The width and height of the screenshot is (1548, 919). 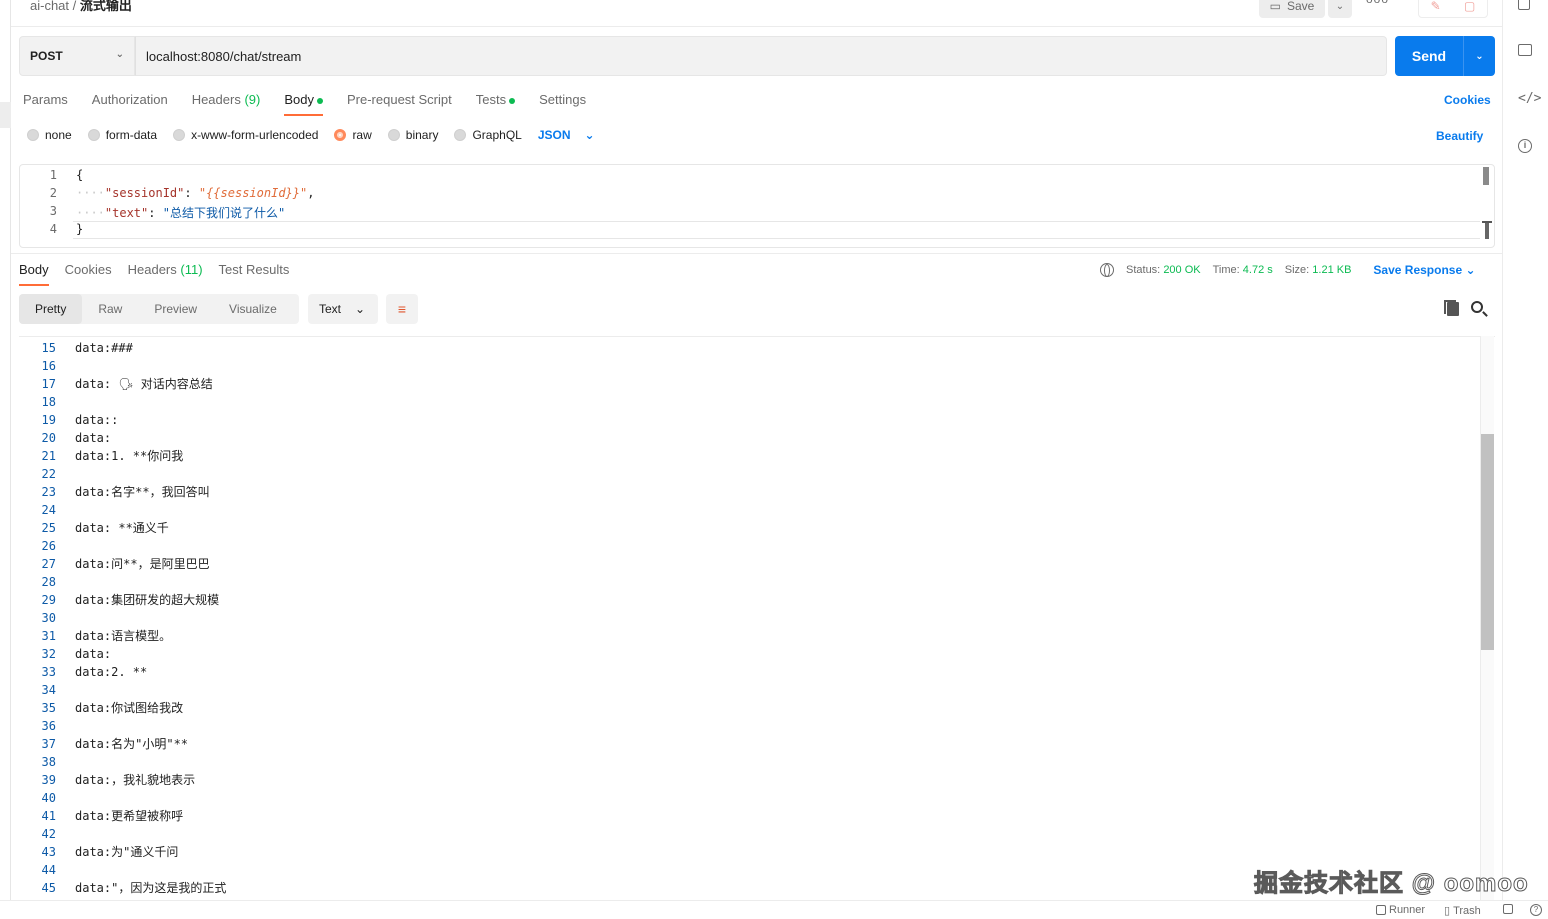 What do you see at coordinates (1459, 136) in the screenshot?
I see `beautify-button: Beautify` at bounding box center [1459, 136].